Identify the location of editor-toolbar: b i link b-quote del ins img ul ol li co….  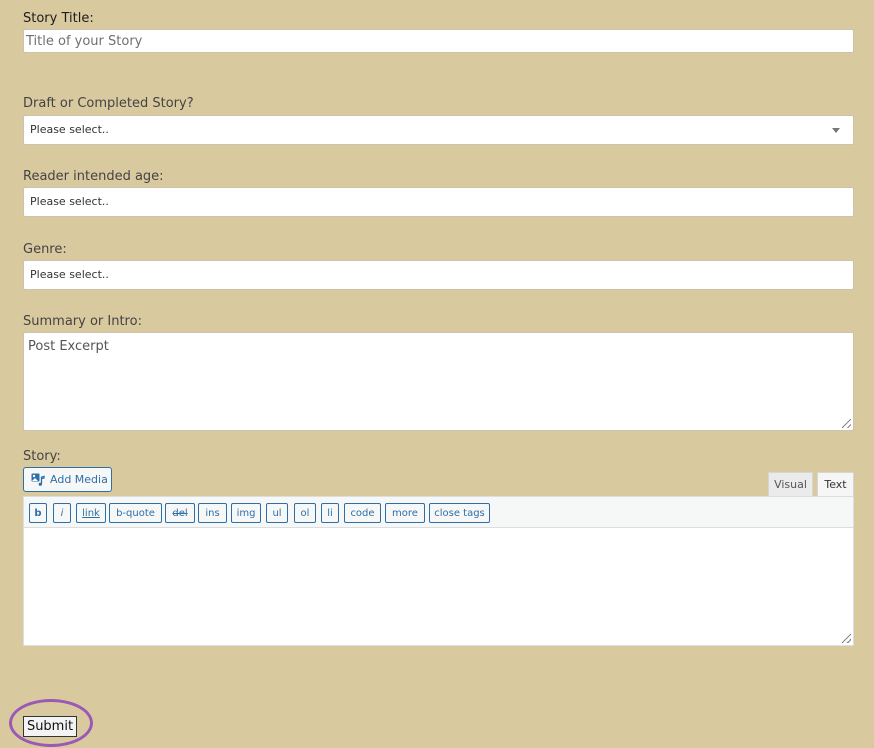
(438, 512).